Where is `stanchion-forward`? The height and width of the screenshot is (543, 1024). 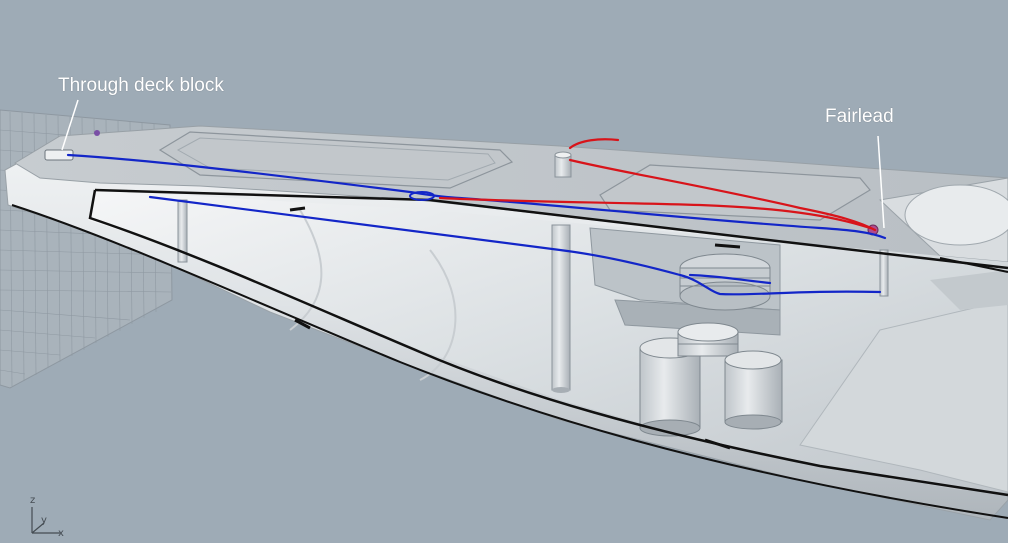 stanchion-forward is located at coordinates (884, 273).